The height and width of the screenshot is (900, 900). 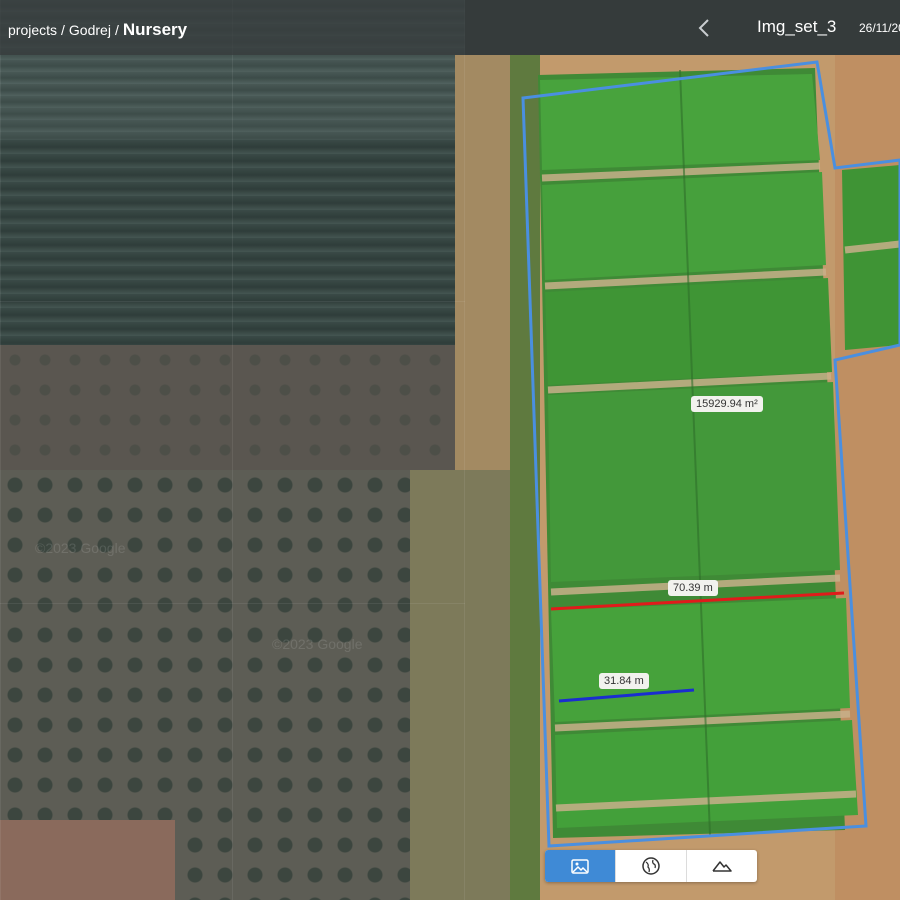 What do you see at coordinates (693, 588) in the screenshot?
I see `distance-label-long: 70.39 m` at bounding box center [693, 588].